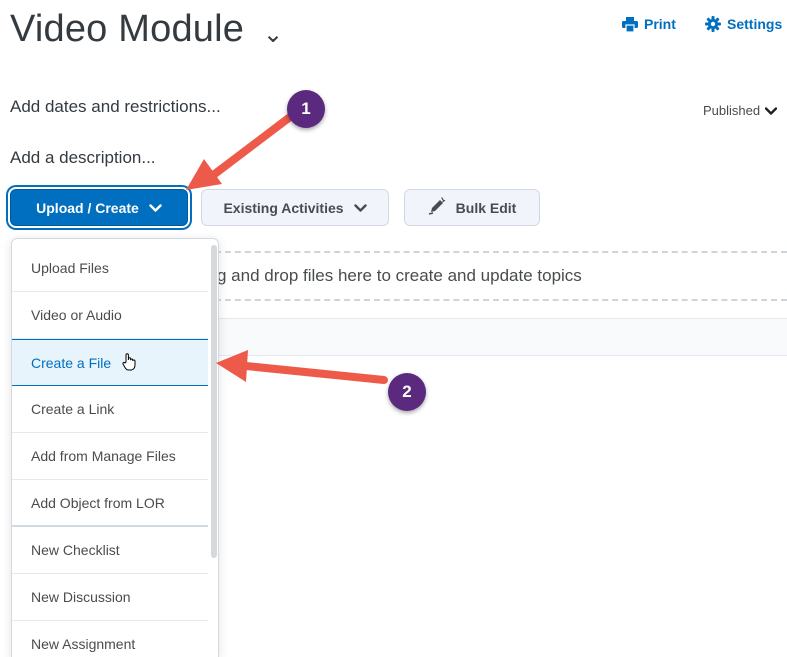 This screenshot has height=657, width=787. I want to click on step-2-badge: 2, so click(407, 392).